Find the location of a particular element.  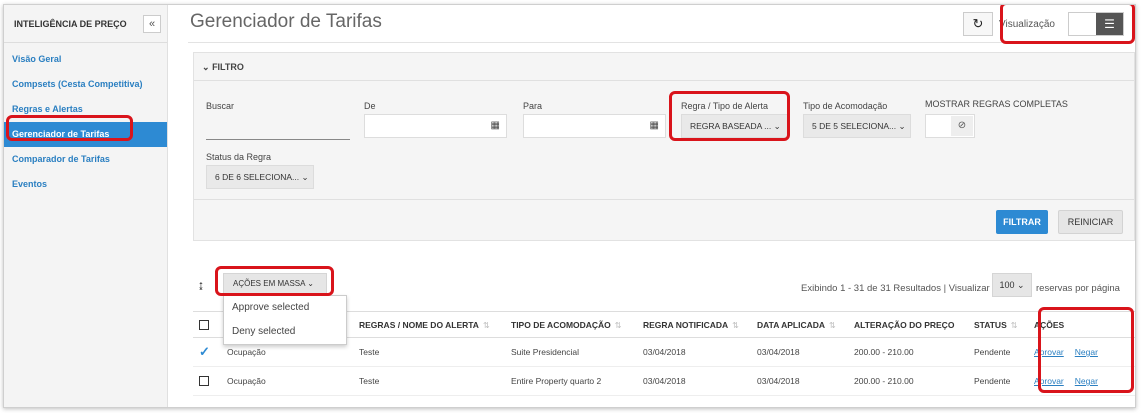

cell-status: Pendente is located at coordinates (998, 381).